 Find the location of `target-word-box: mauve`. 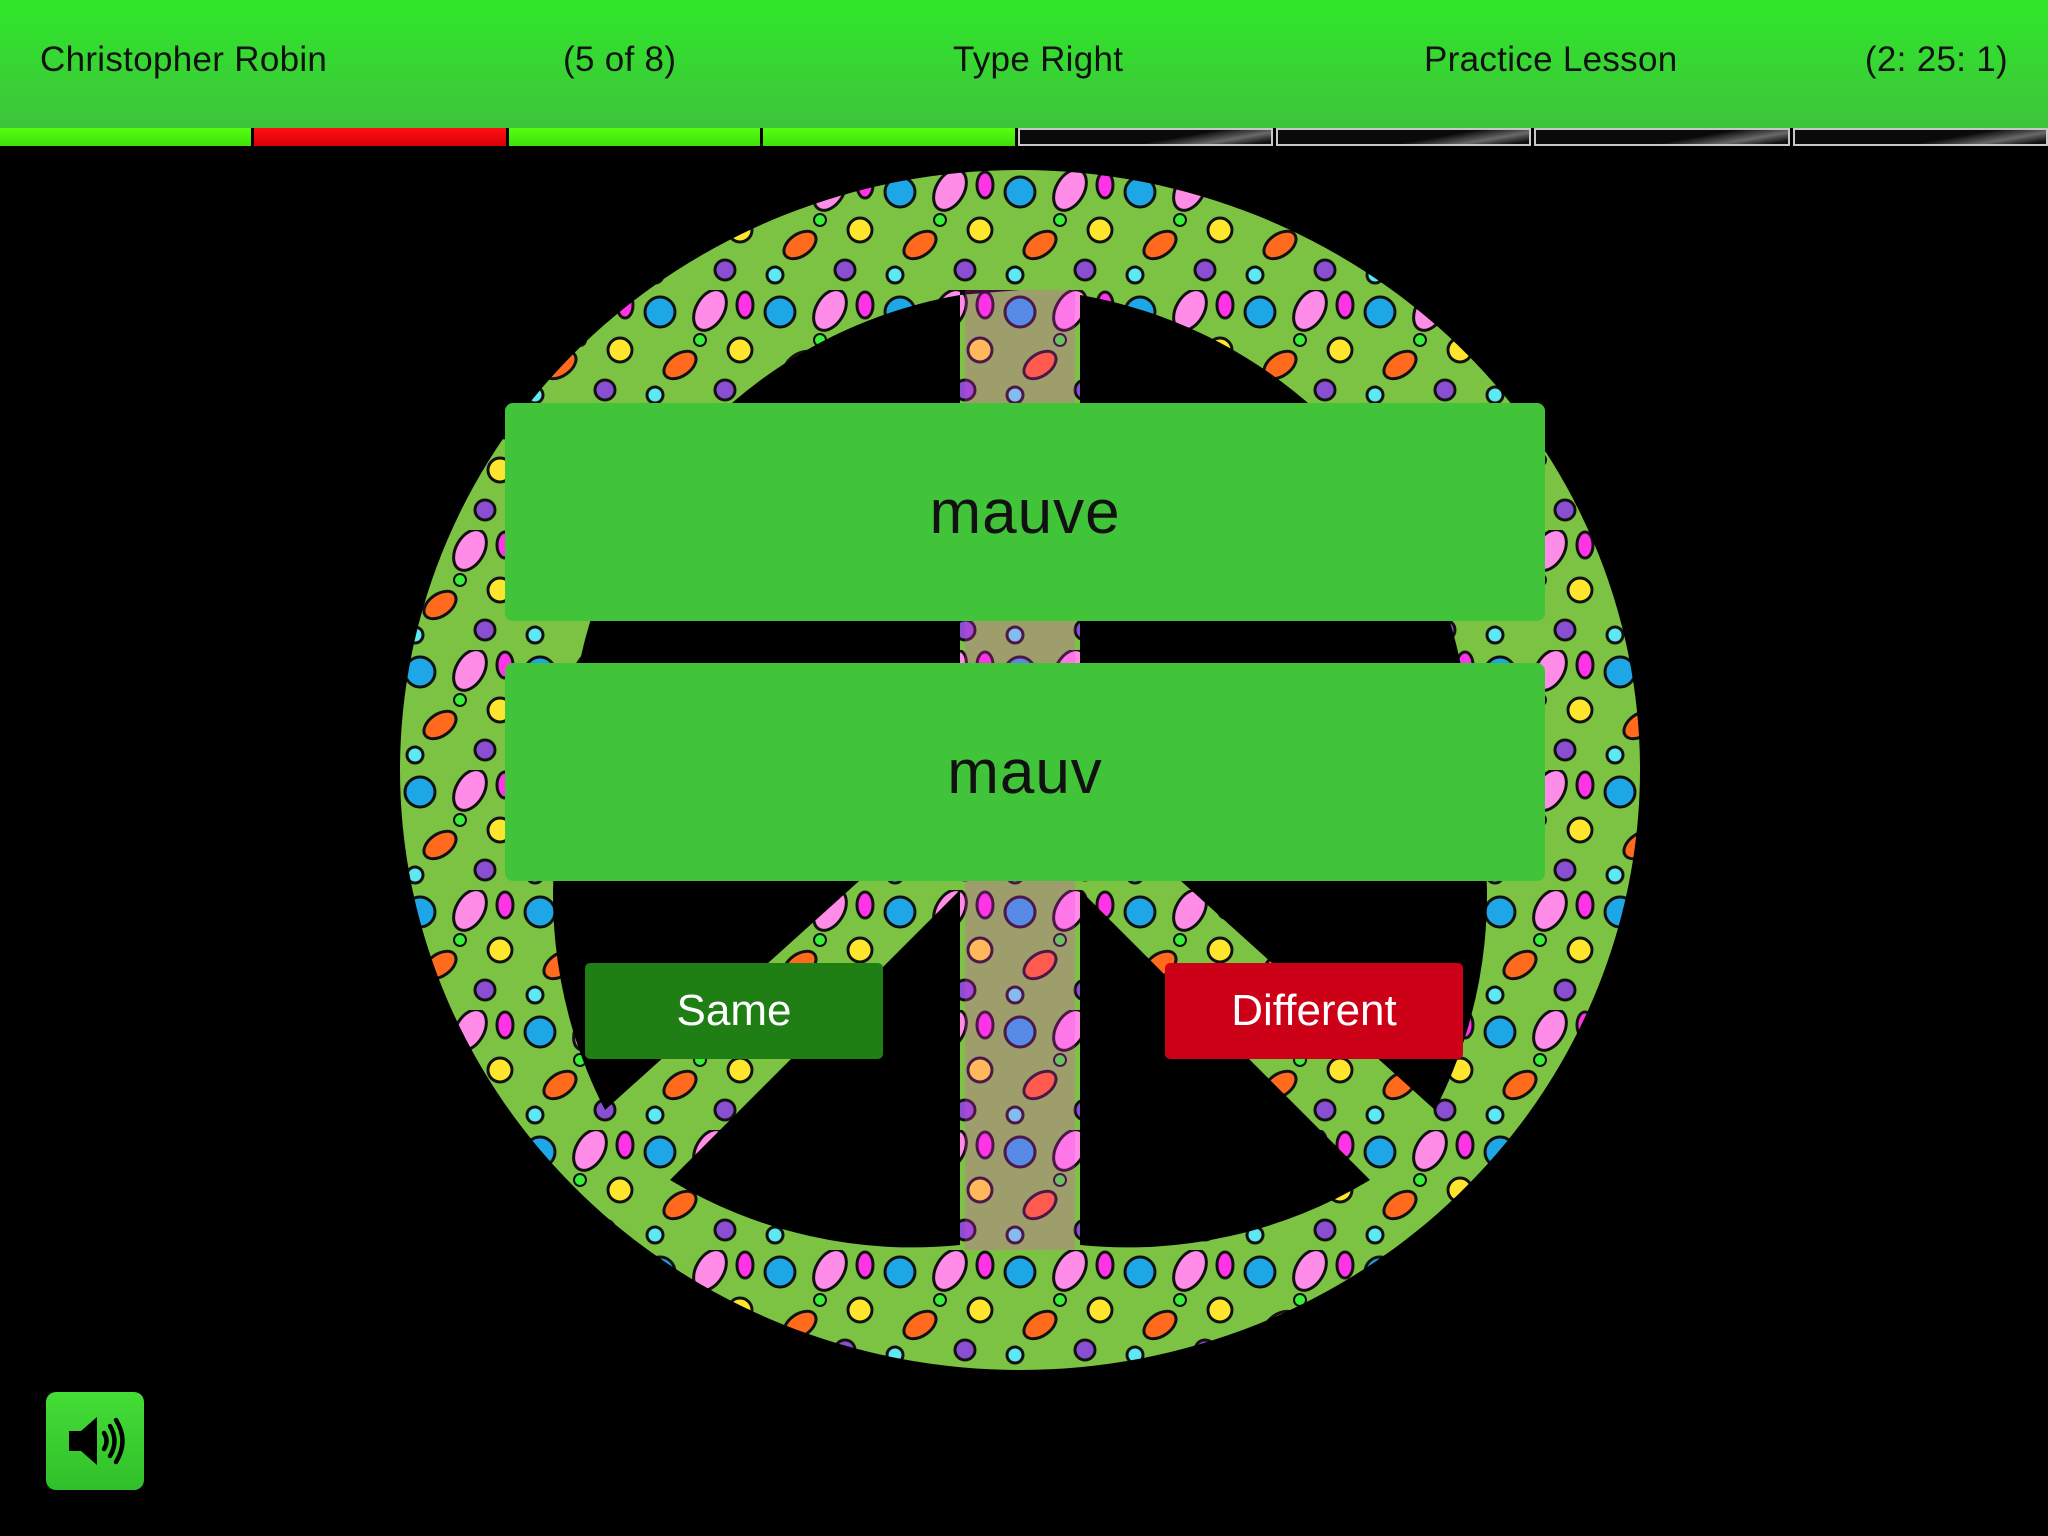

target-word-box: mauve is located at coordinates (1025, 512).